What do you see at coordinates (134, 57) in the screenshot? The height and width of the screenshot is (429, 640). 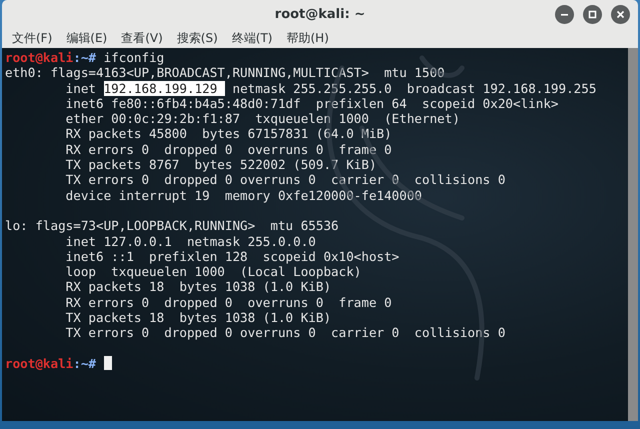 I see `command-text: ifconfig` at bounding box center [134, 57].